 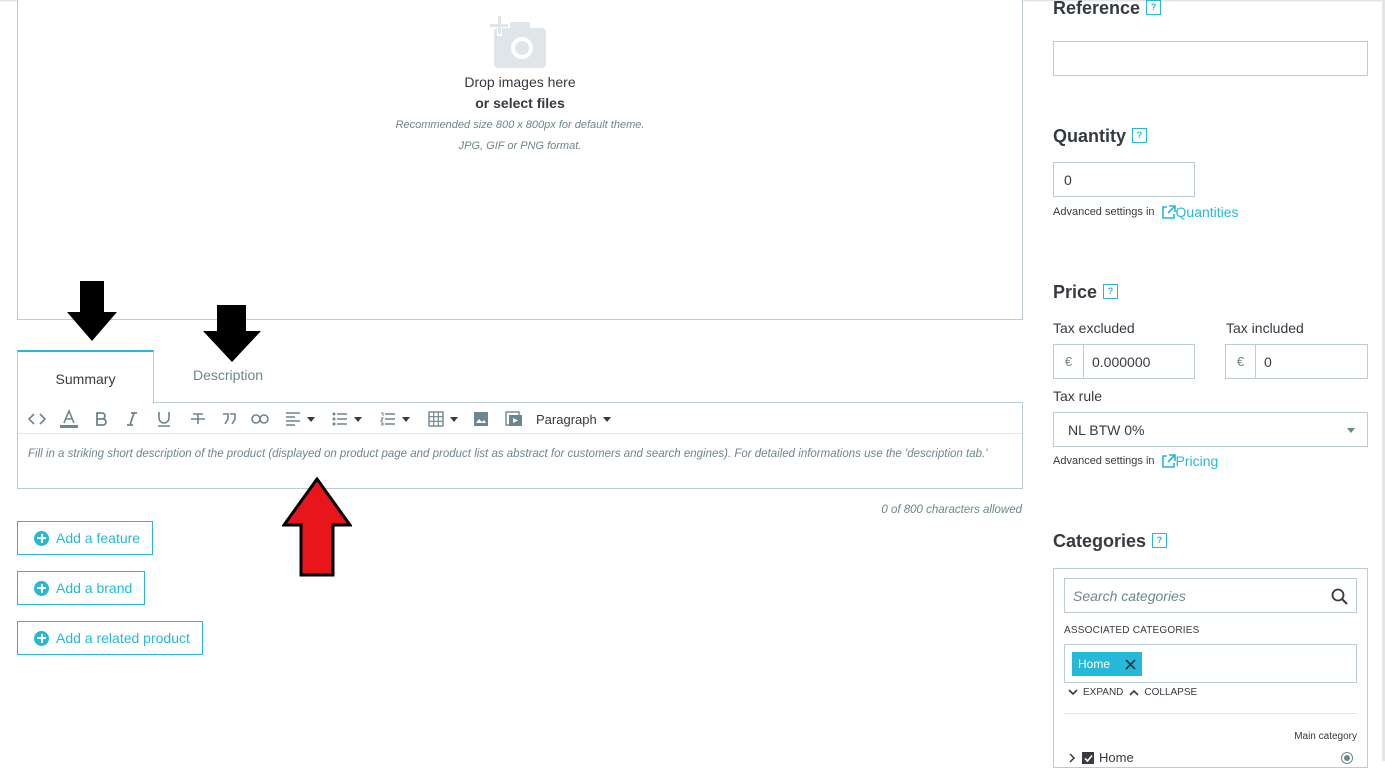 What do you see at coordinates (1207, 212) in the screenshot?
I see `quantities-link-label: Quantities` at bounding box center [1207, 212].